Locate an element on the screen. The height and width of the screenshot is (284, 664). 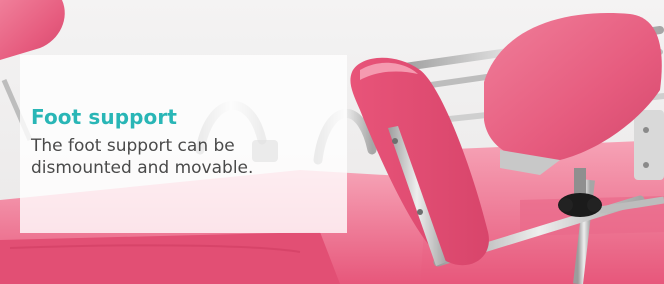
feature-description-line-1: The foot support can be is located at coordinates (133, 146).